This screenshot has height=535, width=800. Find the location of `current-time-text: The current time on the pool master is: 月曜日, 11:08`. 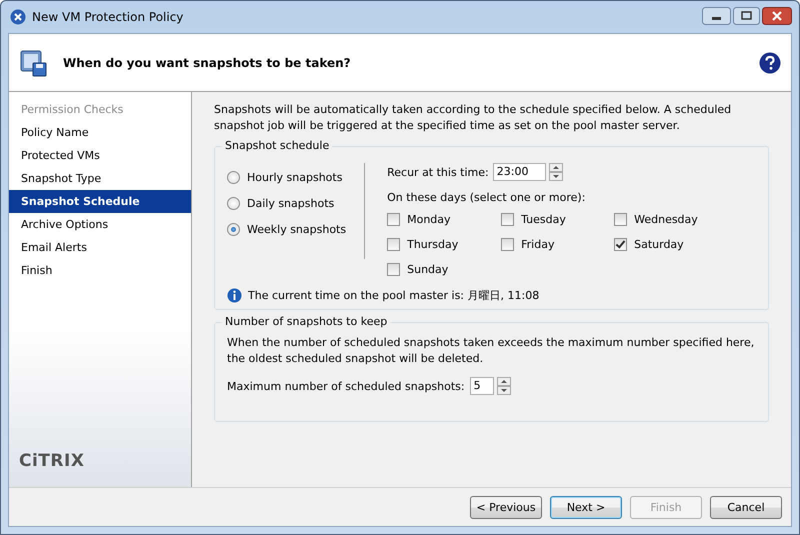

current-time-text: The current time on the pool master is: 月曜日, 11:08 is located at coordinates (394, 295).